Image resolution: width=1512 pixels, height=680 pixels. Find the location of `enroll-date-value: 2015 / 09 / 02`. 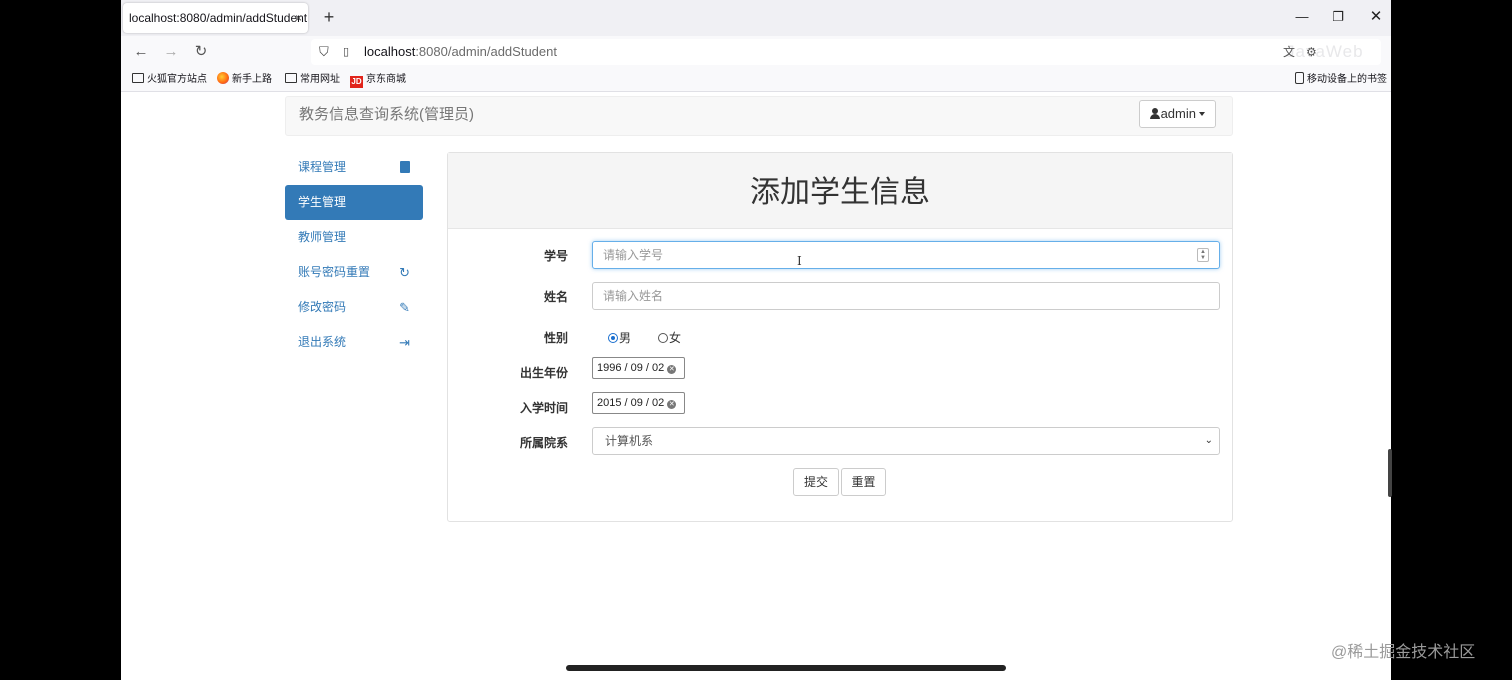

enroll-date-value: 2015 / 09 / 02 is located at coordinates (631, 403).